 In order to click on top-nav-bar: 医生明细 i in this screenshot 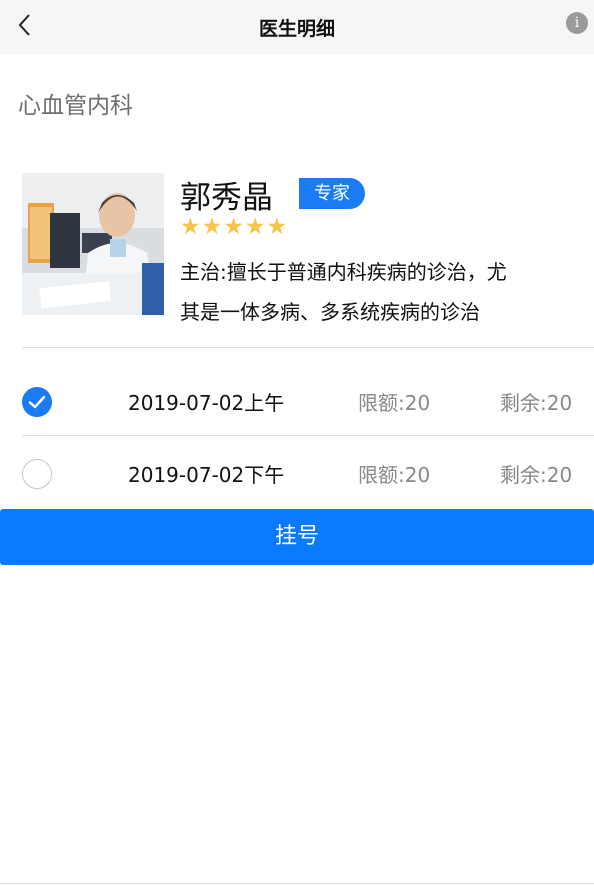, I will do `click(297, 27)`.